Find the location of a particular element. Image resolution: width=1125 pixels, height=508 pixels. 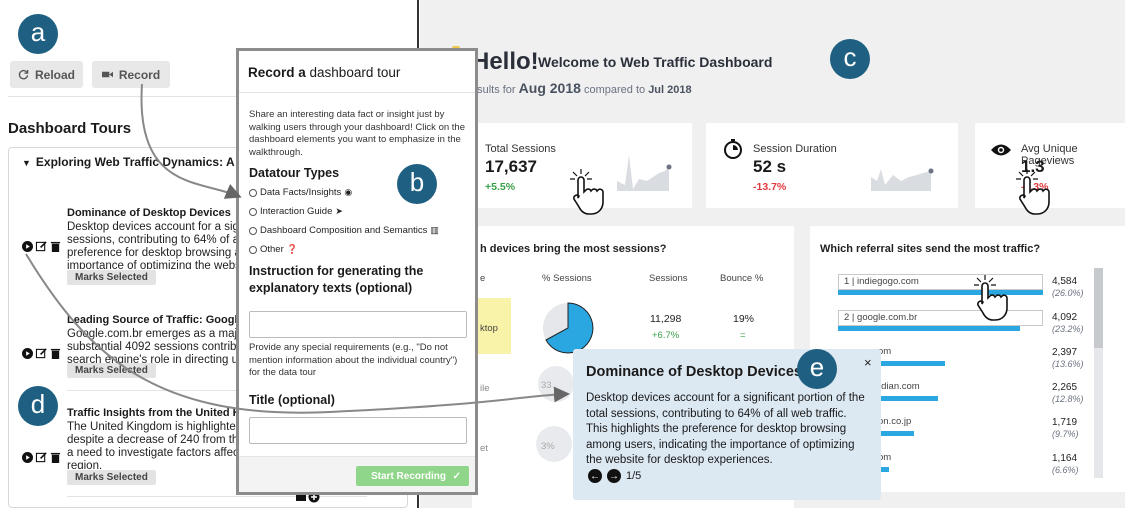

label-b: b is located at coordinates (417, 184).